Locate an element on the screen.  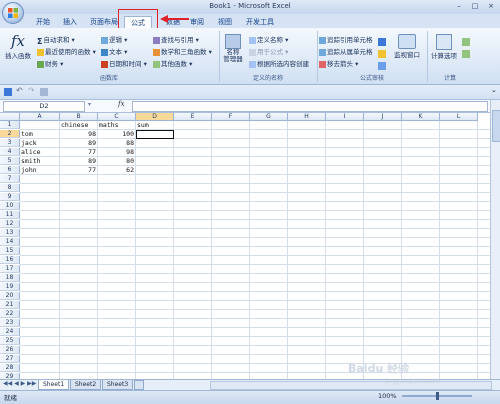
tab-developer: 开发工具 is located at coordinates (260, 22).